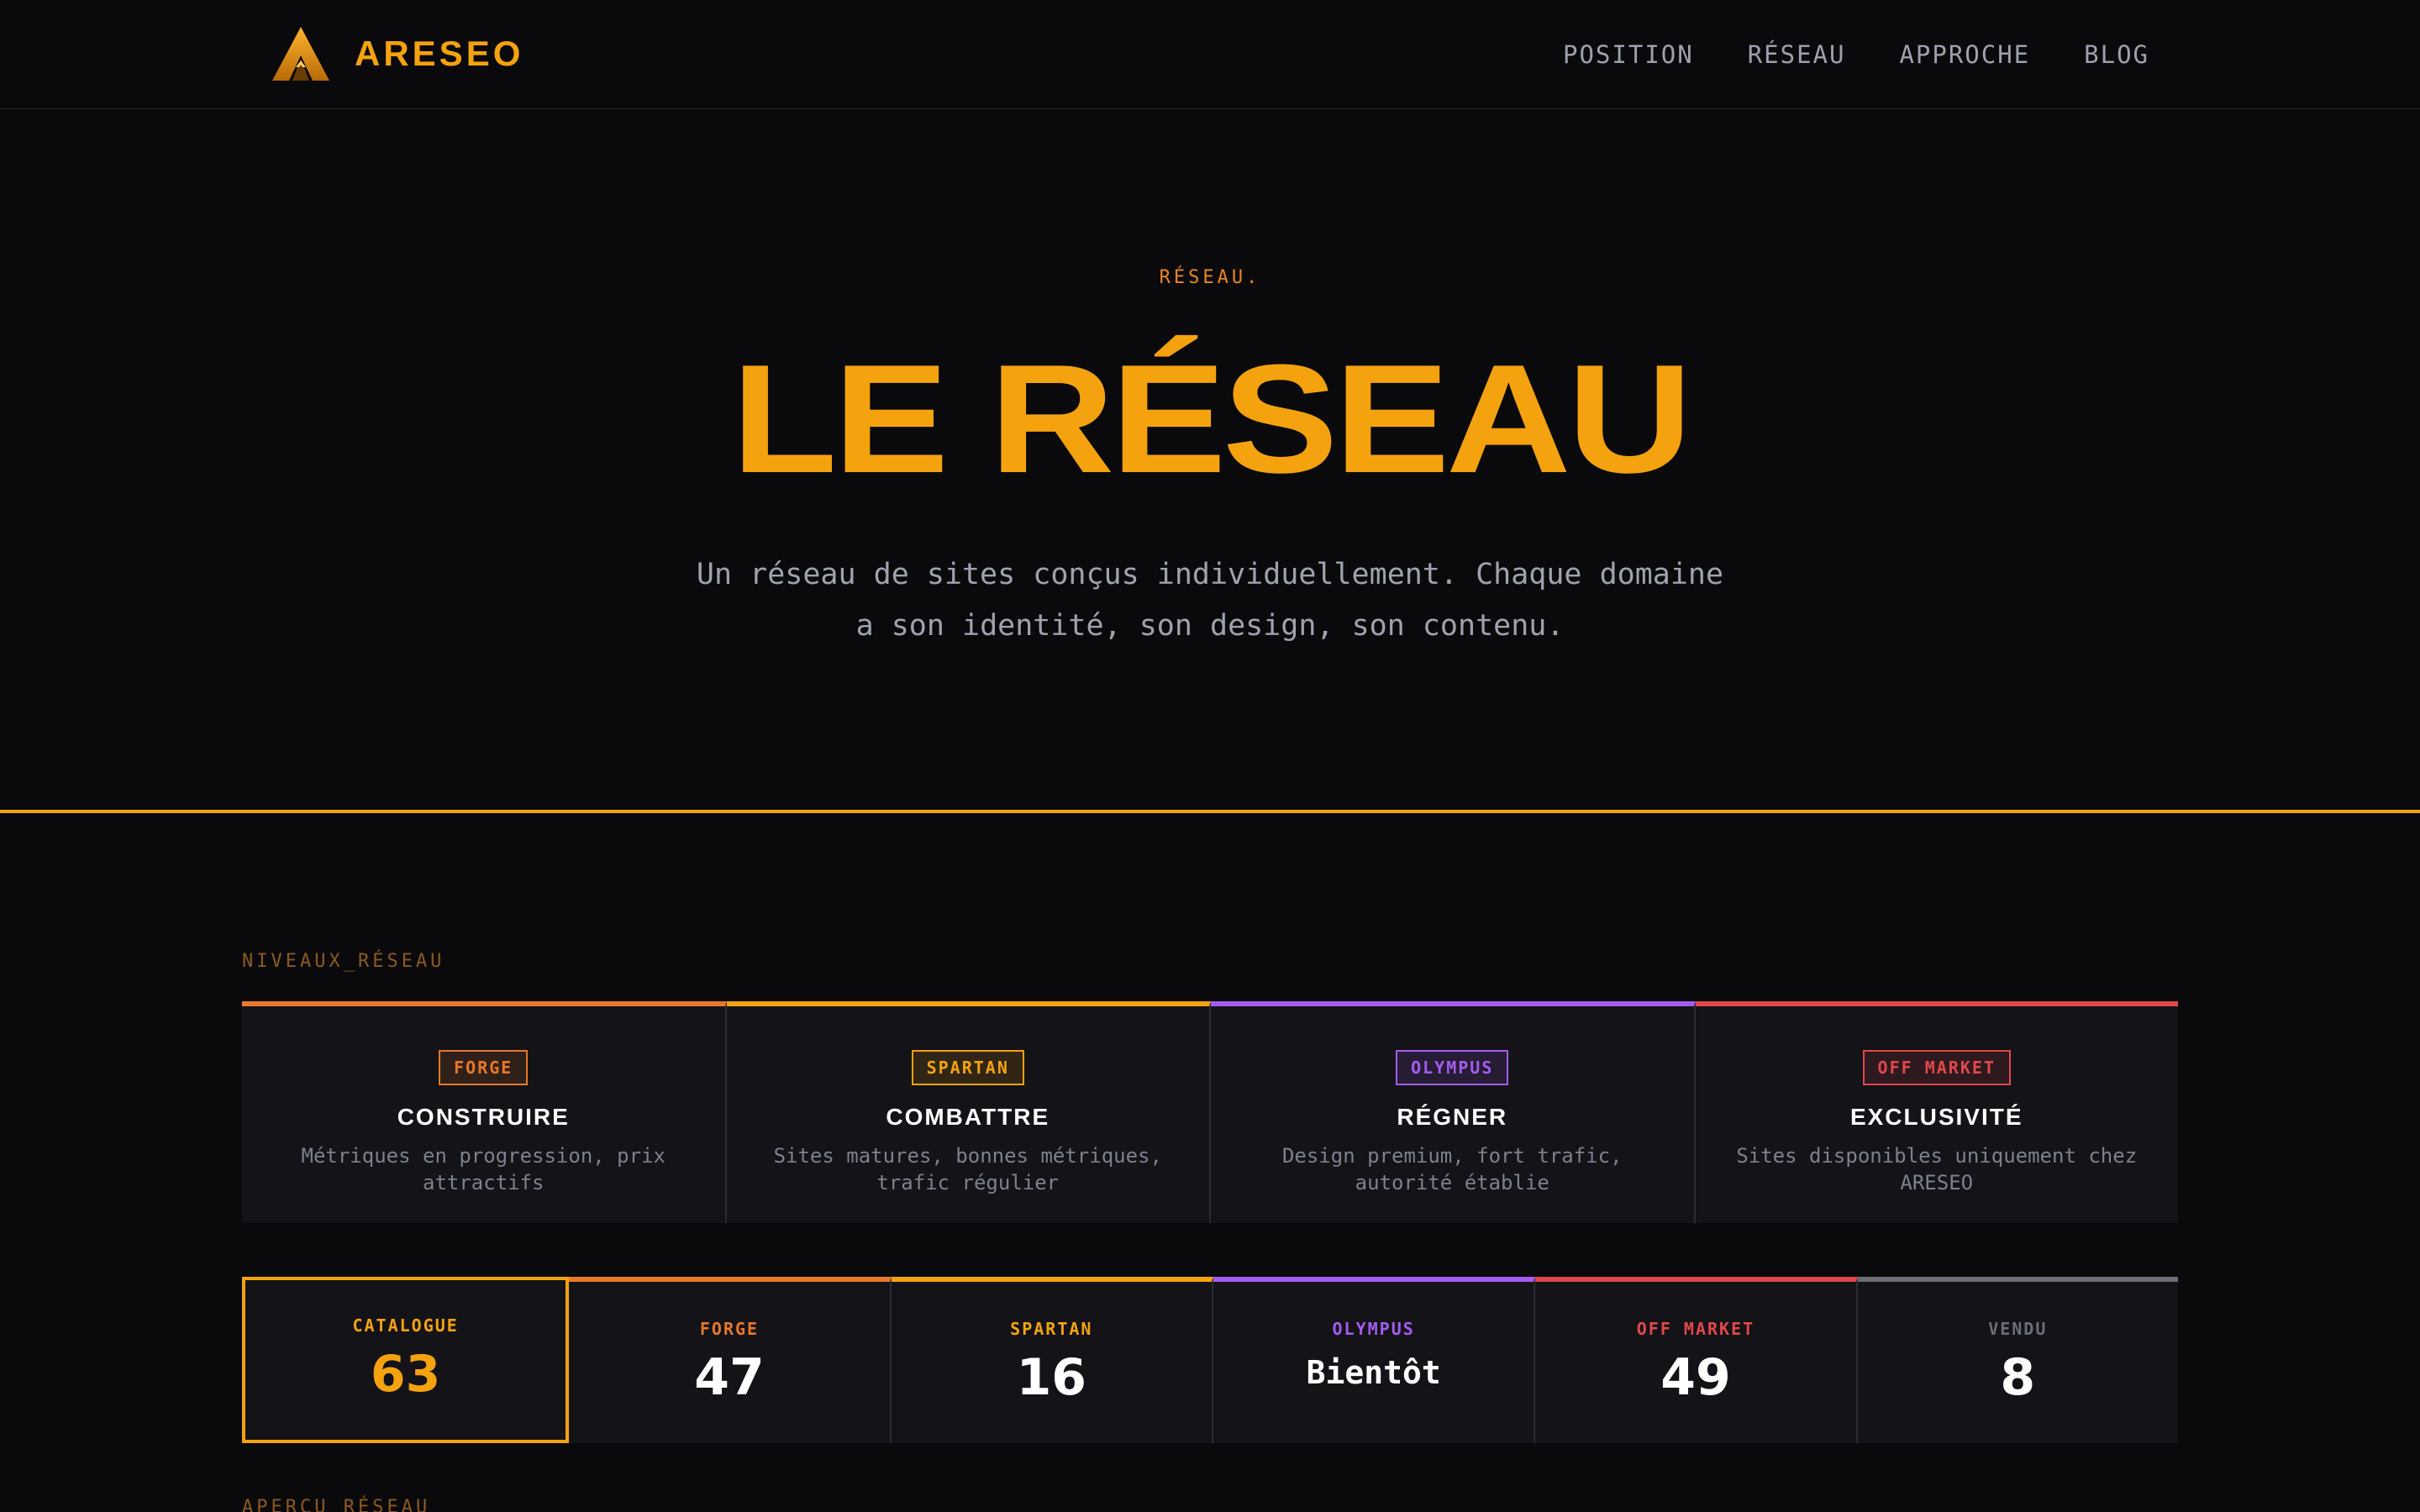 The width and height of the screenshot is (2420, 1512). I want to click on tier-badge: SPARTAN, so click(967, 1067).